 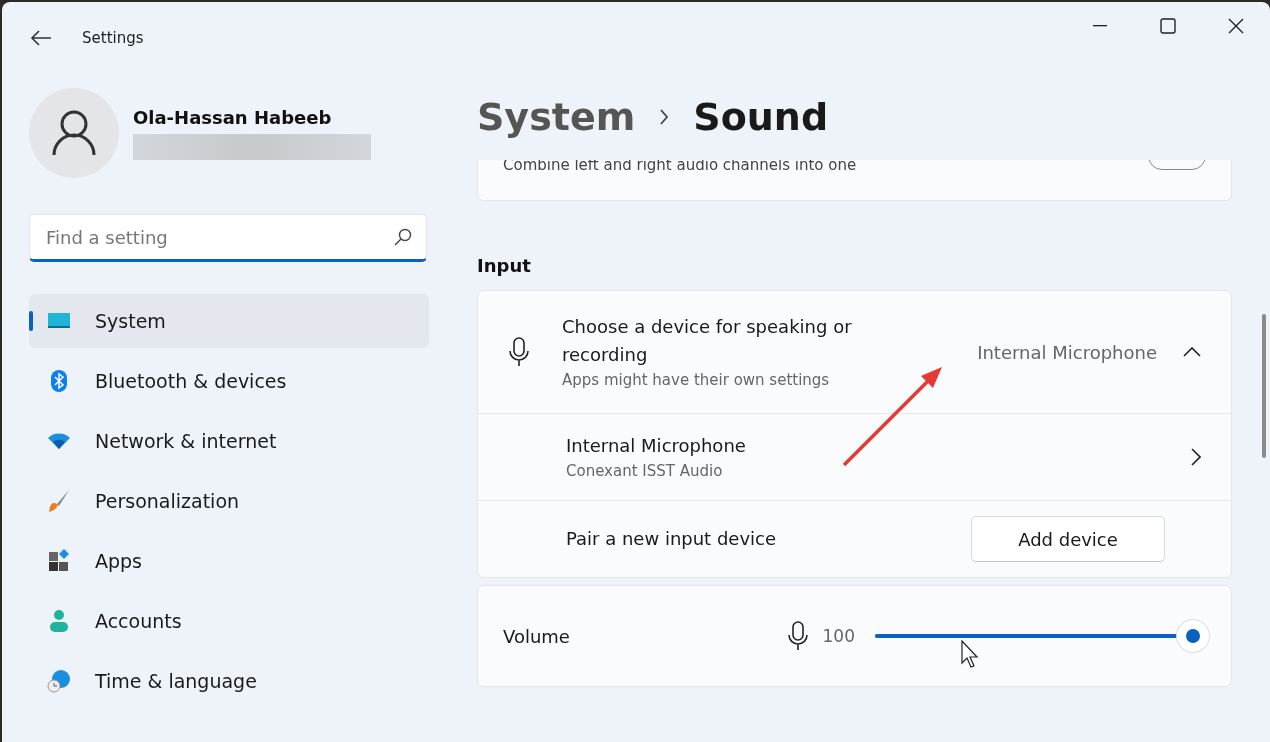 What do you see at coordinates (672, 539) in the screenshot?
I see `setting-title: Pair a new input device` at bounding box center [672, 539].